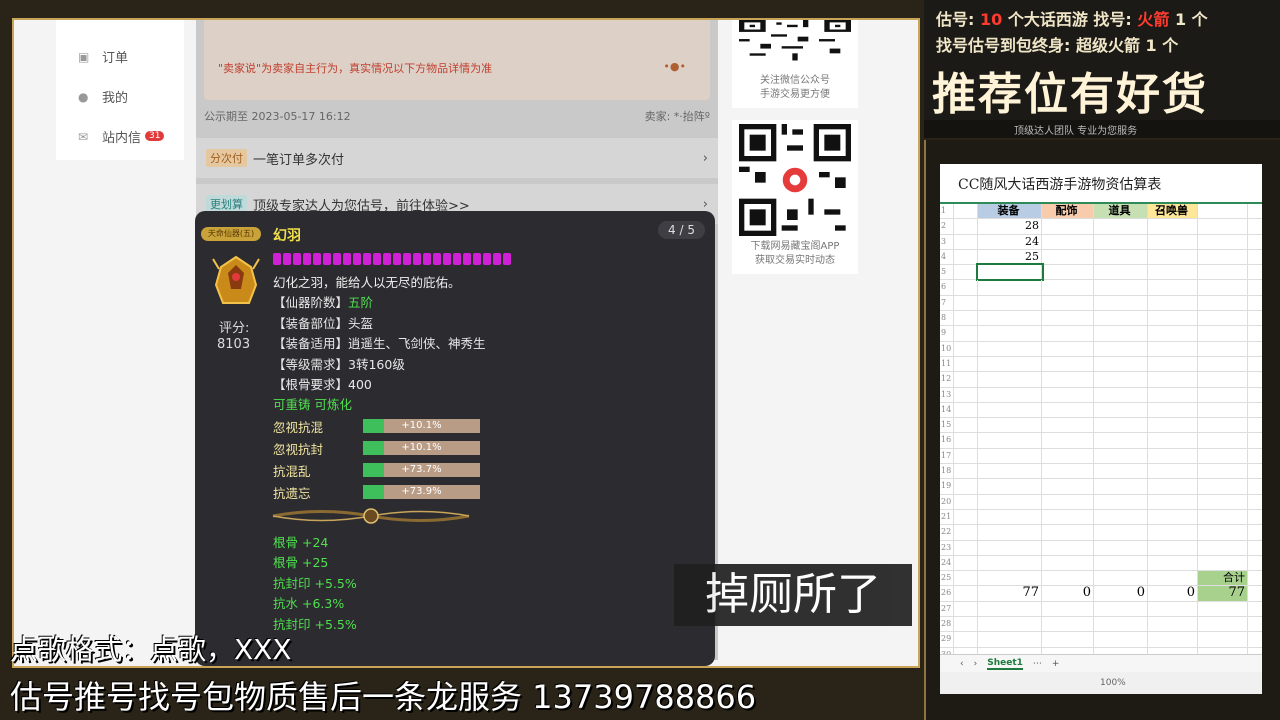  I want to click on sheet-cell: 25, so click(1010, 257).